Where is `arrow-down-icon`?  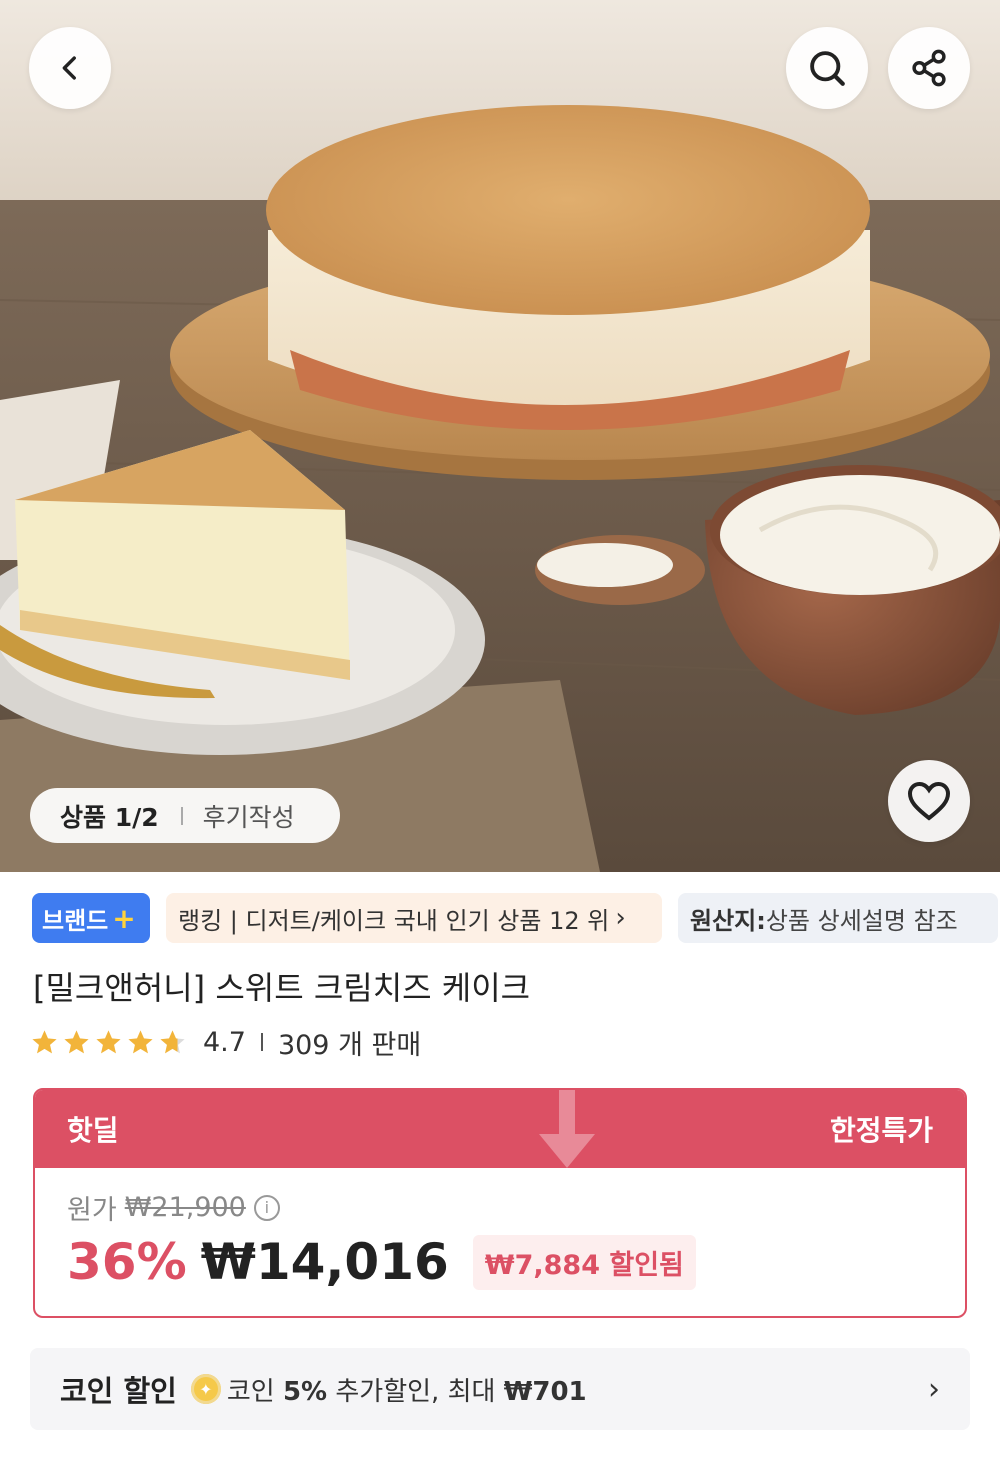
arrow-down-icon is located at coordinates (567, 1129).